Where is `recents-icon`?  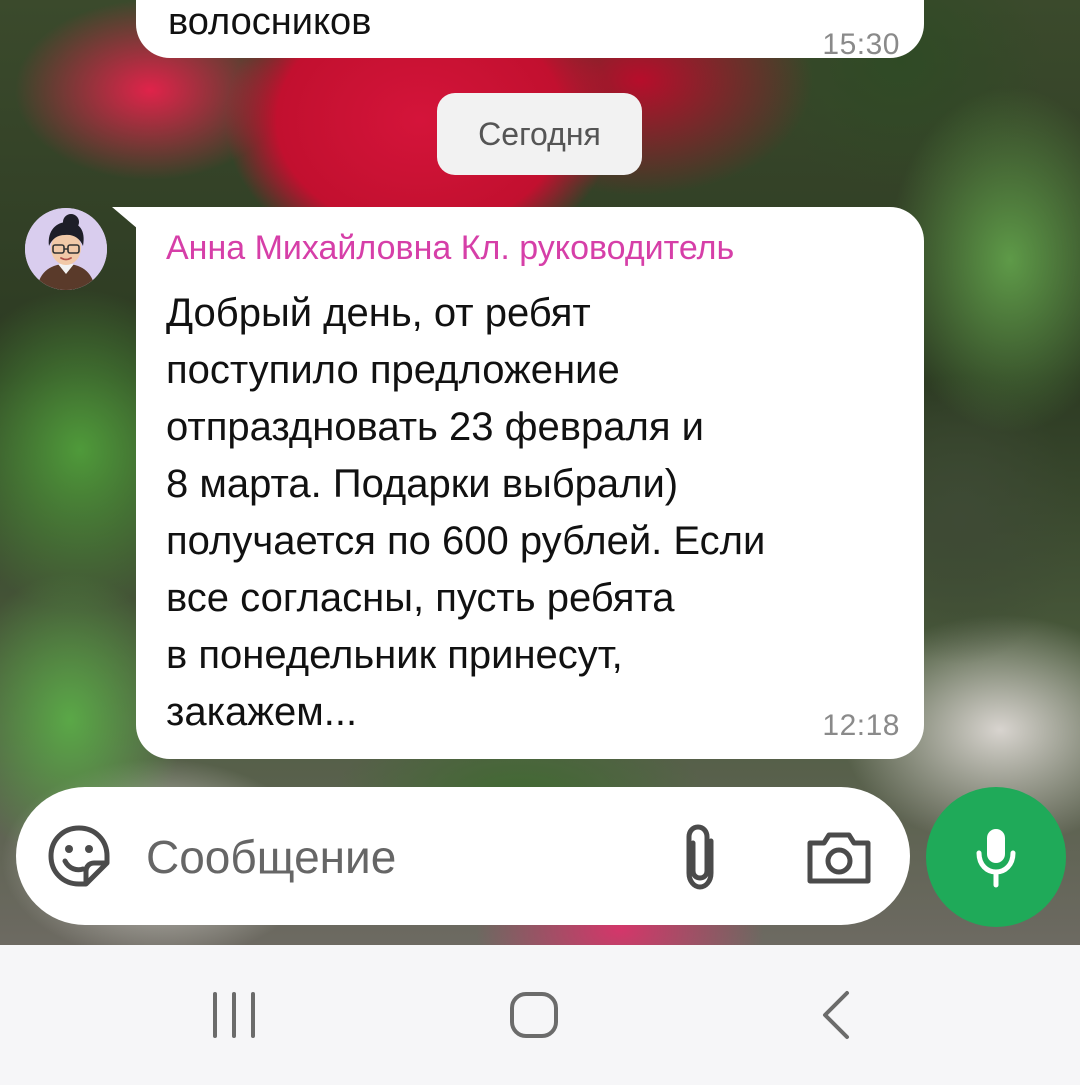 recents-icon is located at coordinates (235, 1015).